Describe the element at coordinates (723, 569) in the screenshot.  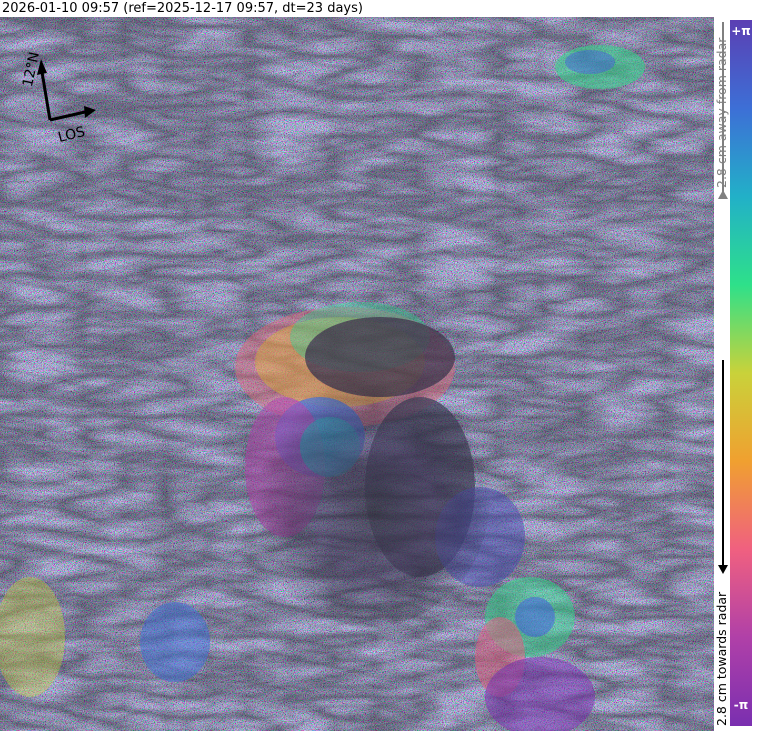
I see `towards-arrow-icon` at that location.